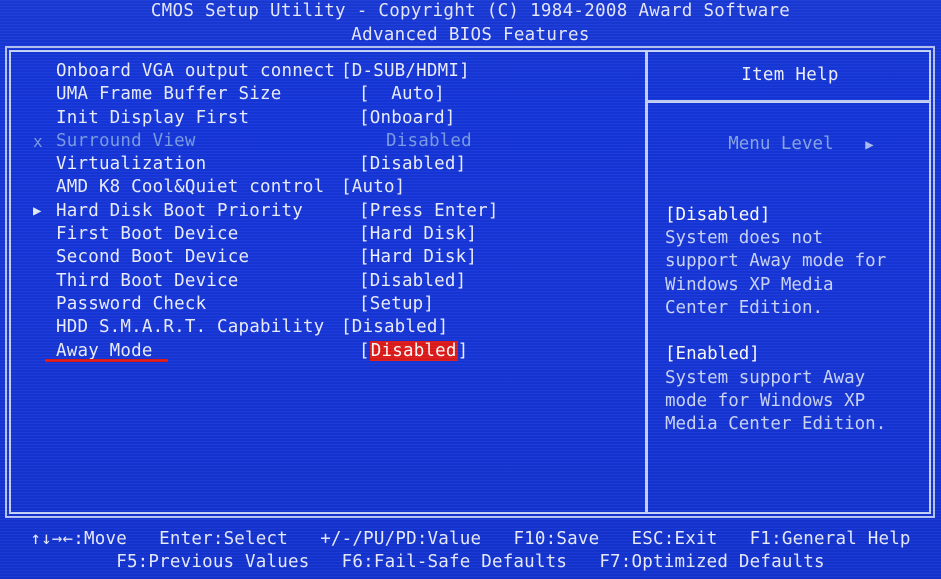 The height and width of the screenshot is (579, 941). Describe the element at coordinates (646, 282) in the screenshot. I see `vertical-divider` at that location.